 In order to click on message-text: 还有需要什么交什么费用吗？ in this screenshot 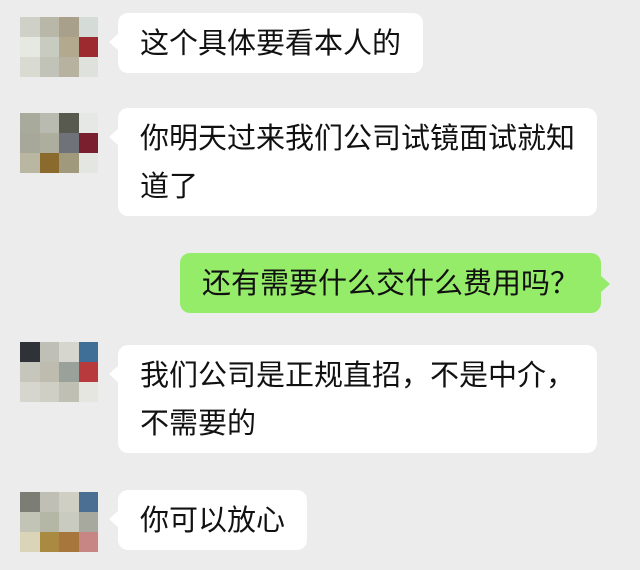, I will do `click(391, 283)`.